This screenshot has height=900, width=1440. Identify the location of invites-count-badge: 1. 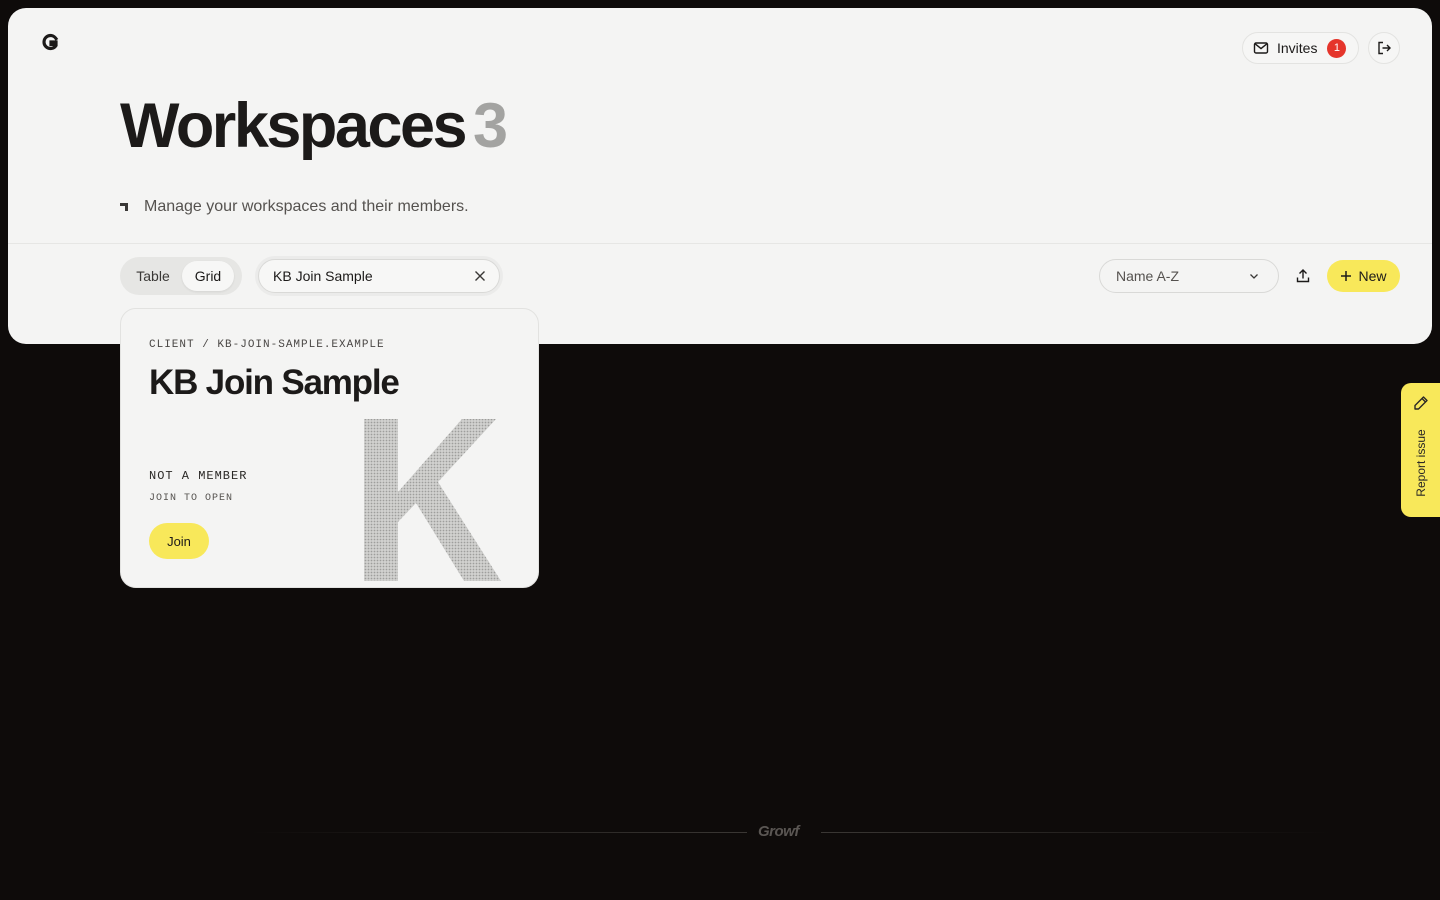
(1337, 48).